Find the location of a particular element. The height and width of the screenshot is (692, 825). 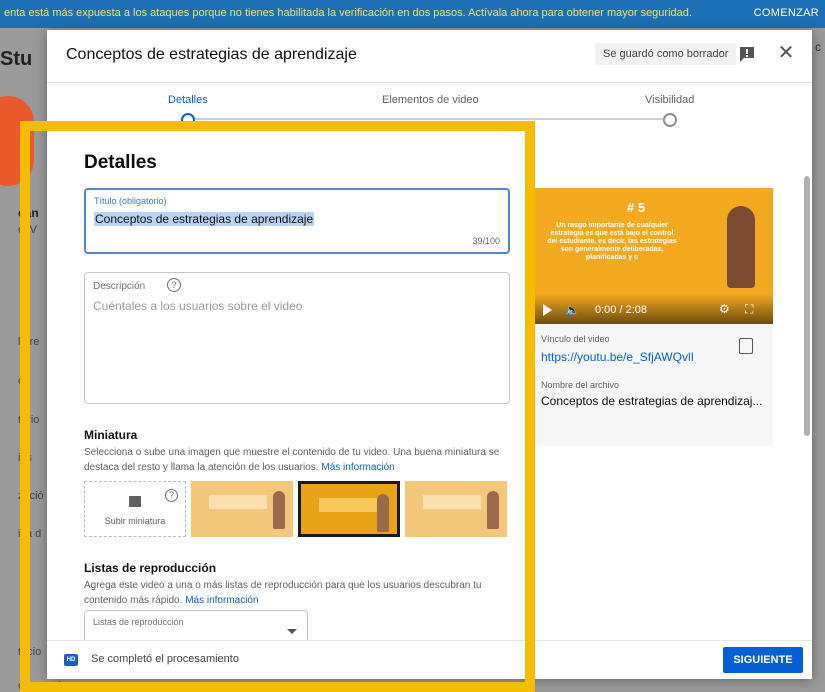

channel-avatar is located at coordinates (17, 141).